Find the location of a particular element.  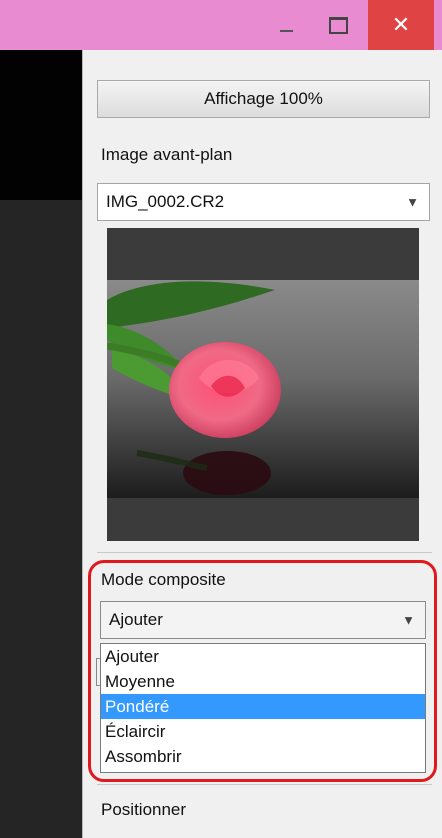

minimize-icon is located at coordinates (286, 31).